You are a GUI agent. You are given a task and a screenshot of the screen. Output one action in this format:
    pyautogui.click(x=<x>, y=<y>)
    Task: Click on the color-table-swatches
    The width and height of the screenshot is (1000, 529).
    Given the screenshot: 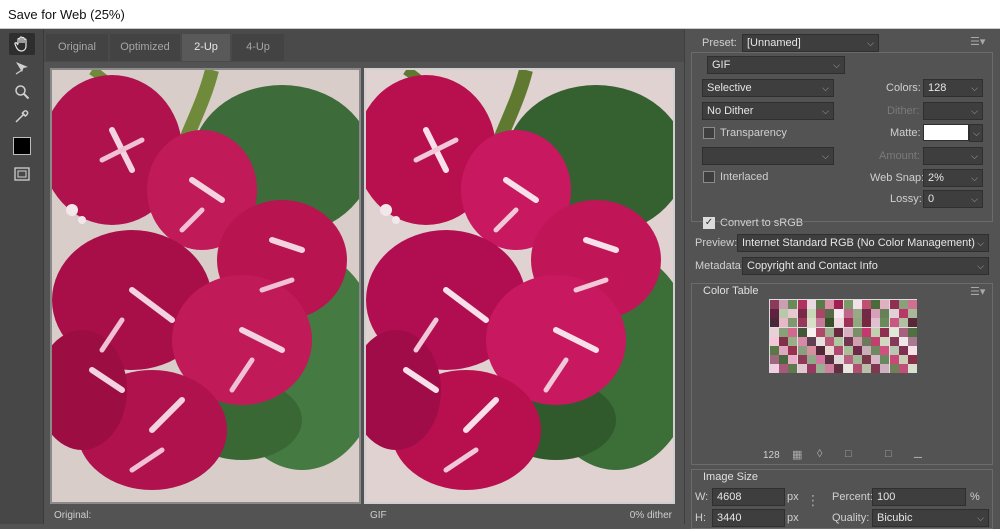 What is the action you would take?
    pyautogui.click(x=843, y=336)
    